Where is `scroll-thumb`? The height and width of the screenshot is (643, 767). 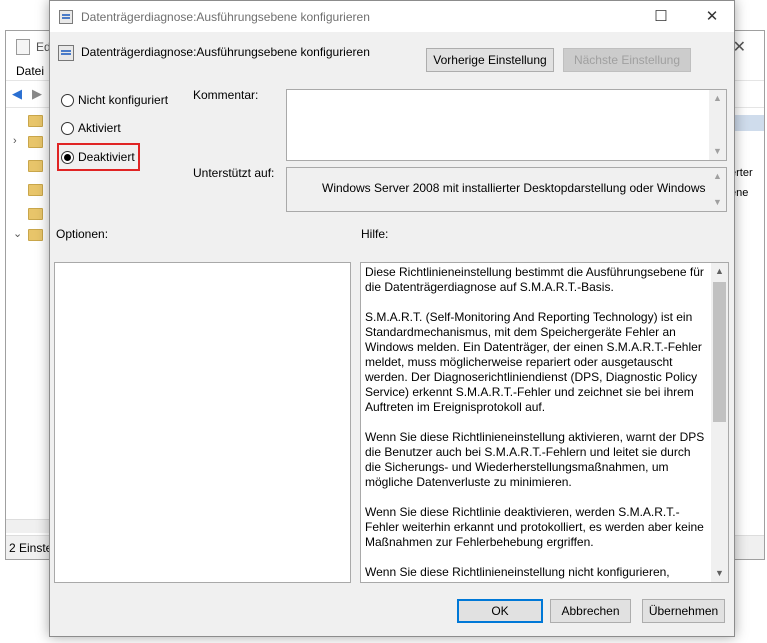
scroll-thumb is located at coordinates (719, 352).